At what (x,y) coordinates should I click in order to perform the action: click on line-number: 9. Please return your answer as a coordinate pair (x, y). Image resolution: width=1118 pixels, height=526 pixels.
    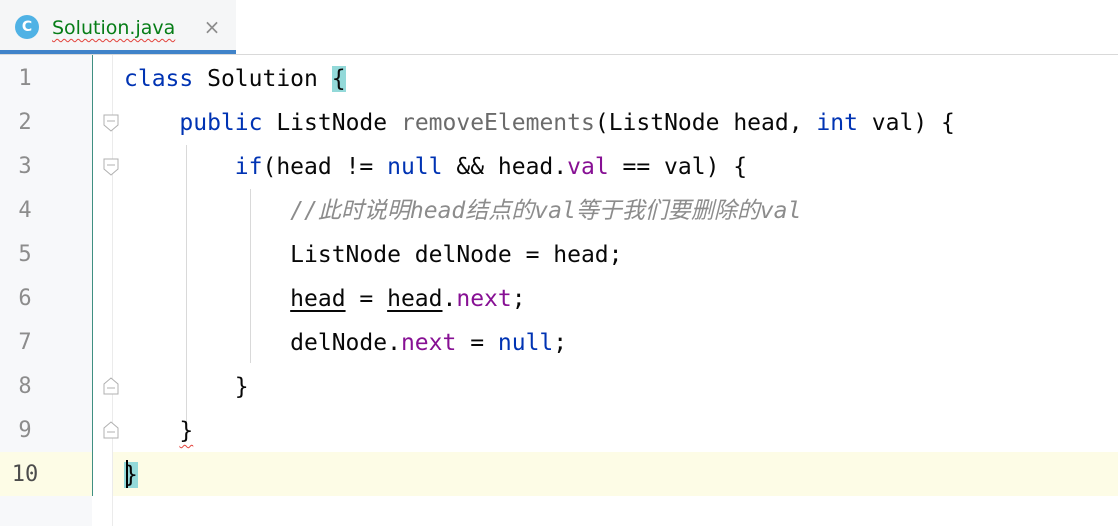
    Looking at the image, I should click on (25, 431).